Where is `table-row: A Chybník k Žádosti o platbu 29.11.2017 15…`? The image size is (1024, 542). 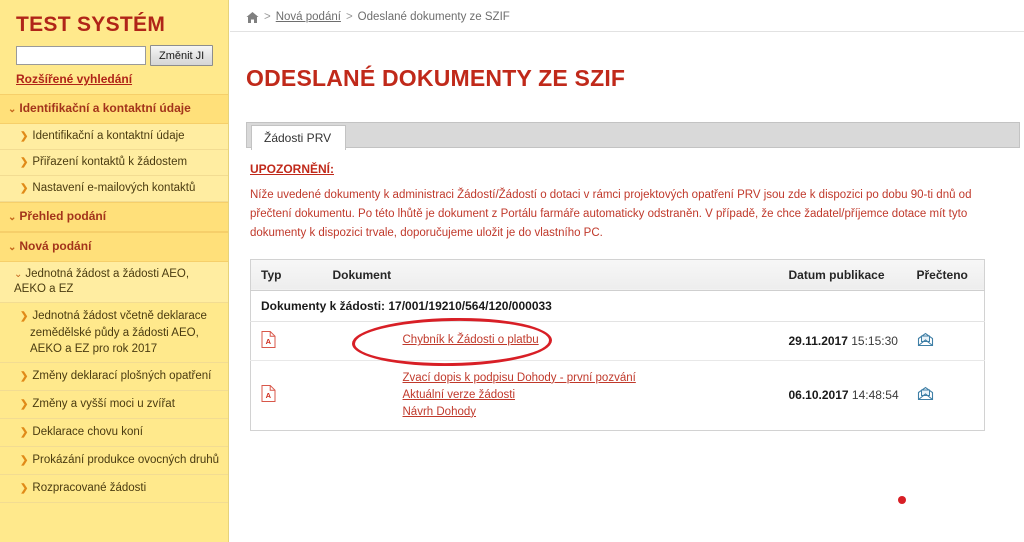 table-row: A Chybník k Žádosti o platbu 29.11.2017 15… is located at coordinates (617, 341).